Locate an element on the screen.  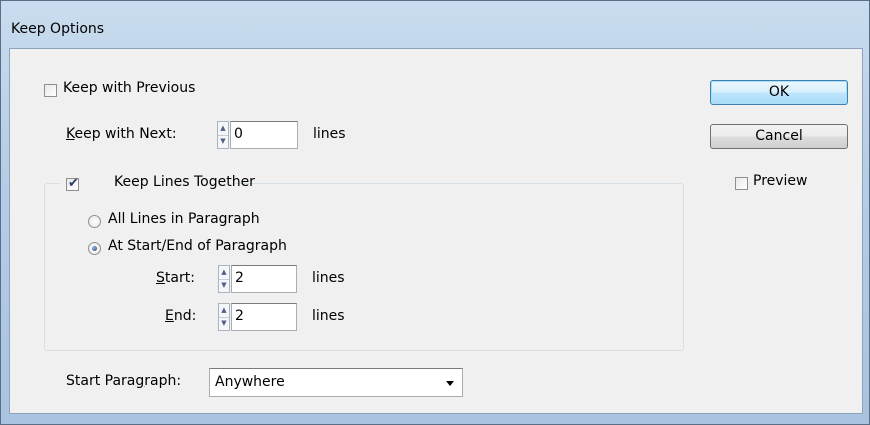
end-stepper: ▲ ▼ is located at coordinates (224, 317).